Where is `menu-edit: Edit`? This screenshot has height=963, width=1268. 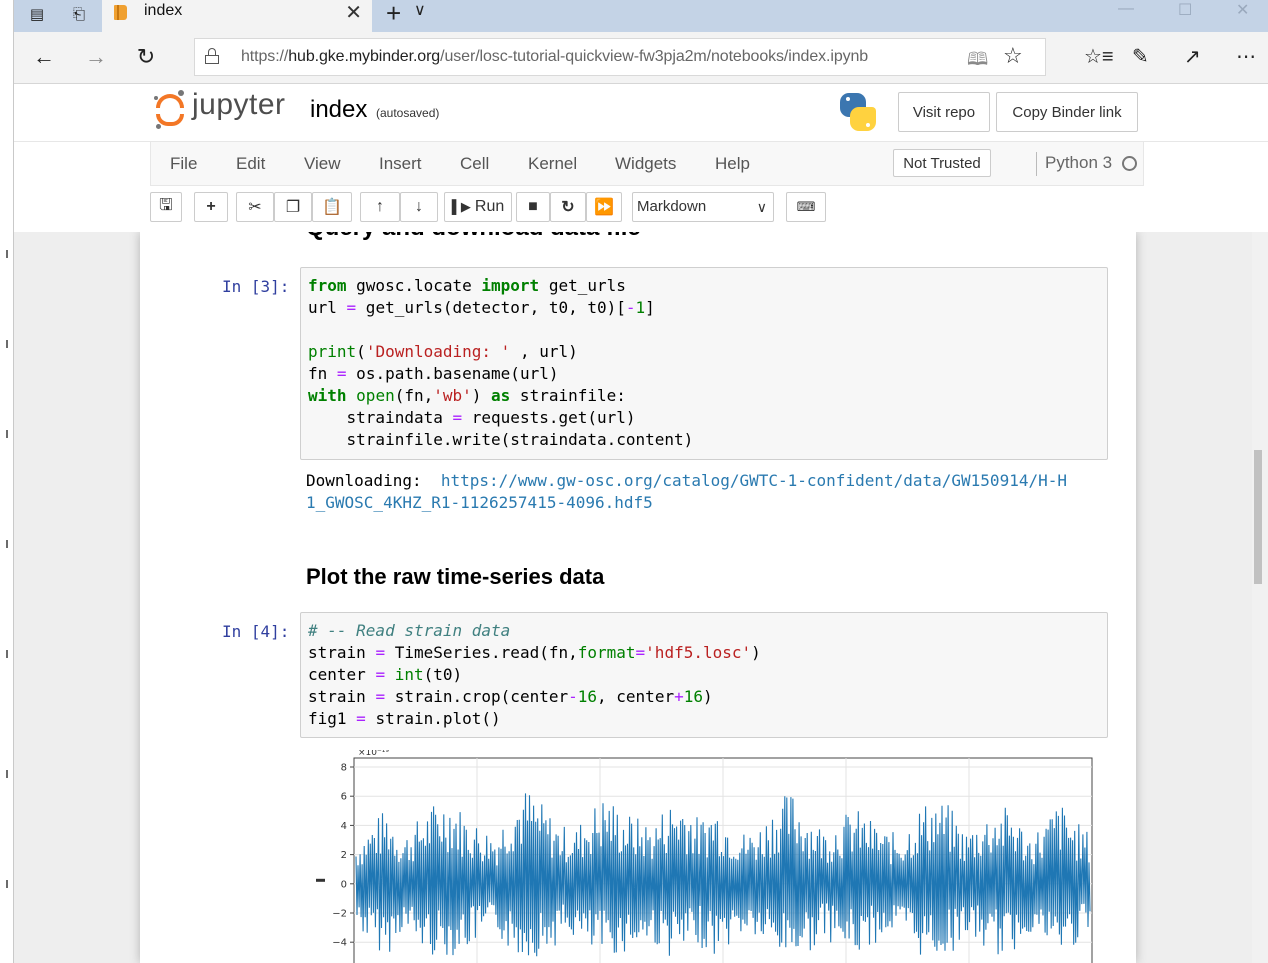
menu-edit: Edit is located at coordinates (250, 164).